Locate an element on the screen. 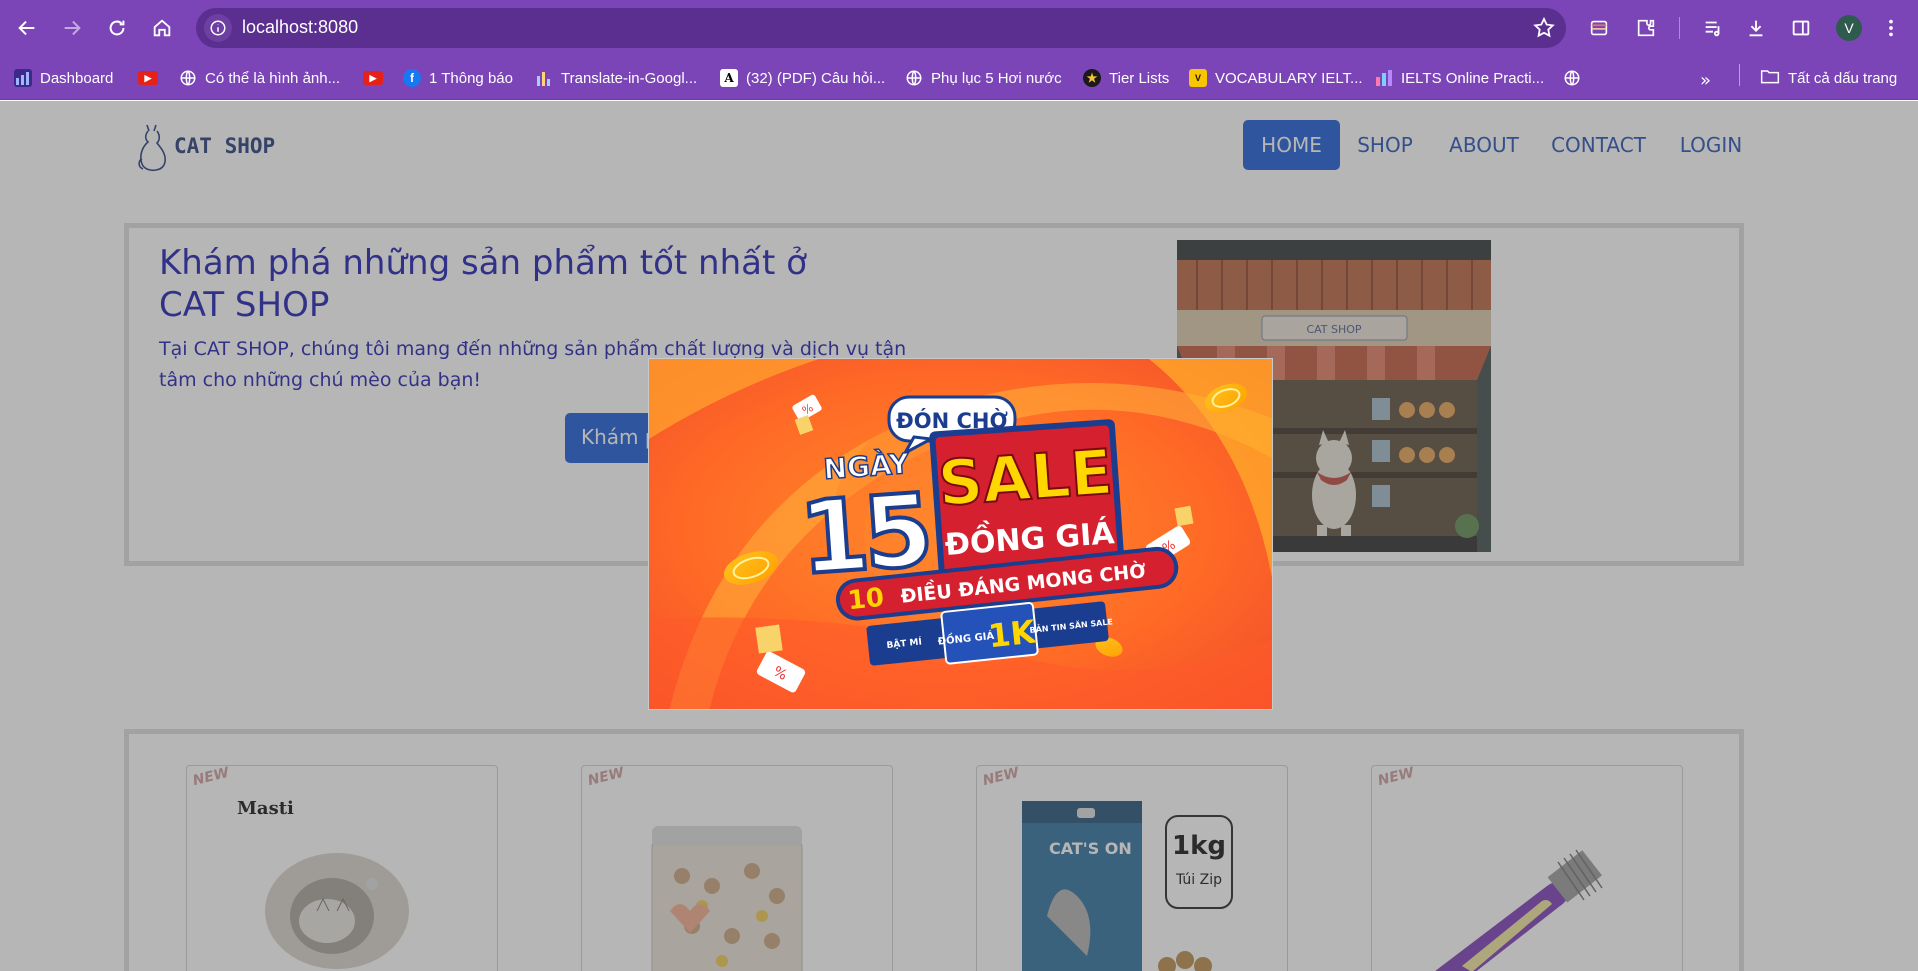  popup-ribbon-number: 10 is located at coordinates (865, 600).